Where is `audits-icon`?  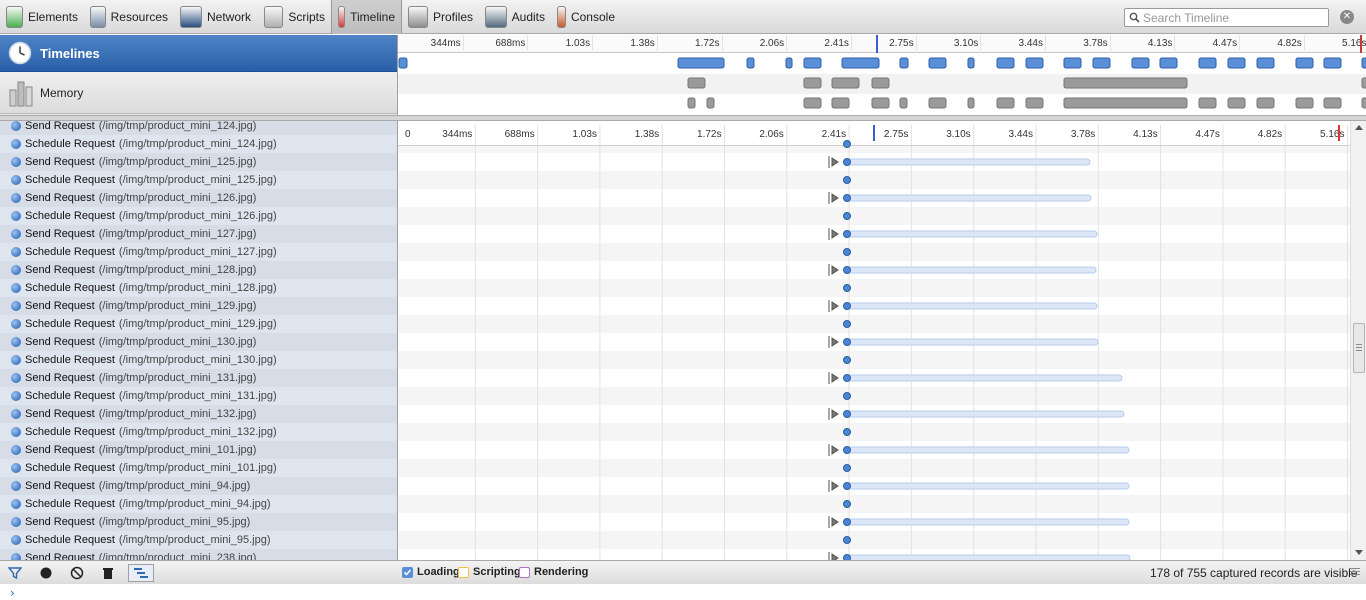
audits-icon is located at coordinates (496, 16).